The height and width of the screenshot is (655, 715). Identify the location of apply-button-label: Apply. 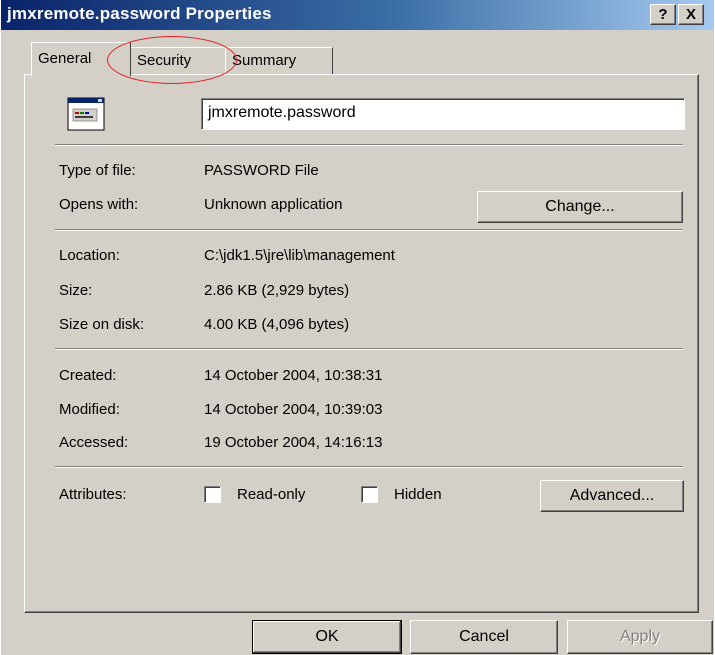
(640, 636).